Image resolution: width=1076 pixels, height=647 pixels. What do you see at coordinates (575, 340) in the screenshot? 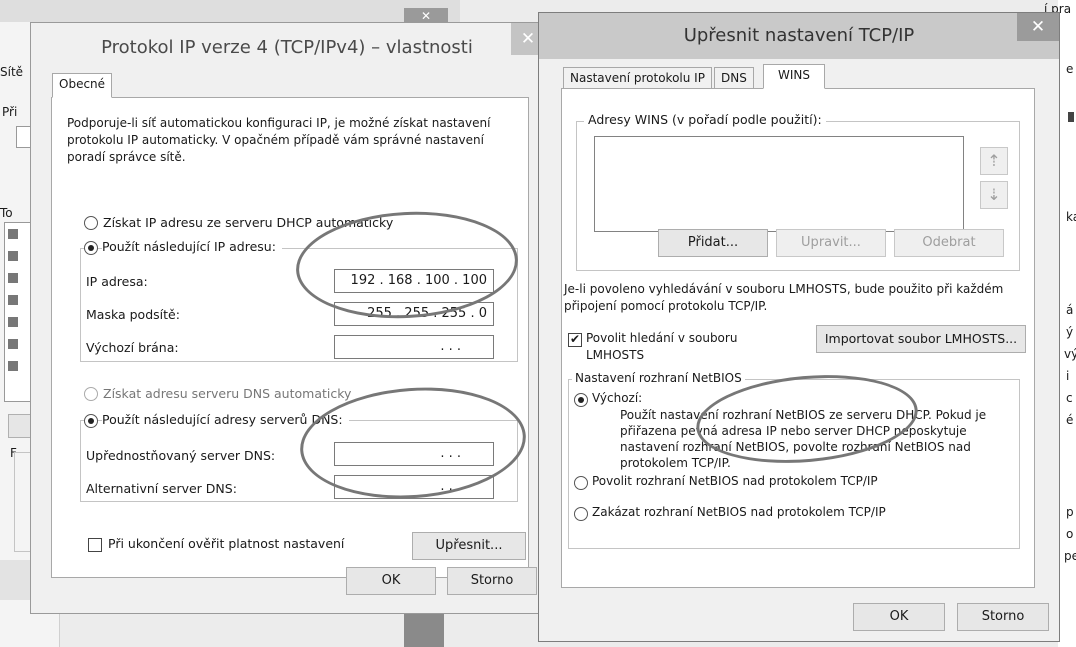
I see `lmhosts-lookup-checkbox: ✔` at bounding box center [575, 340].